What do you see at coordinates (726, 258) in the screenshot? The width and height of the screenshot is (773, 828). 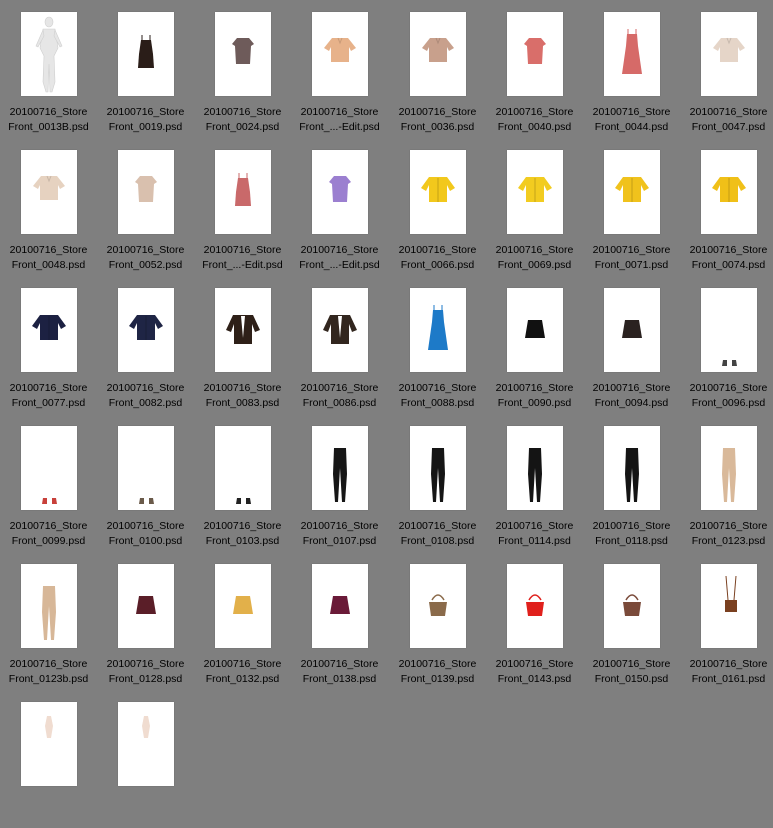 I see `file-name-label: 20100716_Store Front_0074.psd` at bounding box center [726, 258].